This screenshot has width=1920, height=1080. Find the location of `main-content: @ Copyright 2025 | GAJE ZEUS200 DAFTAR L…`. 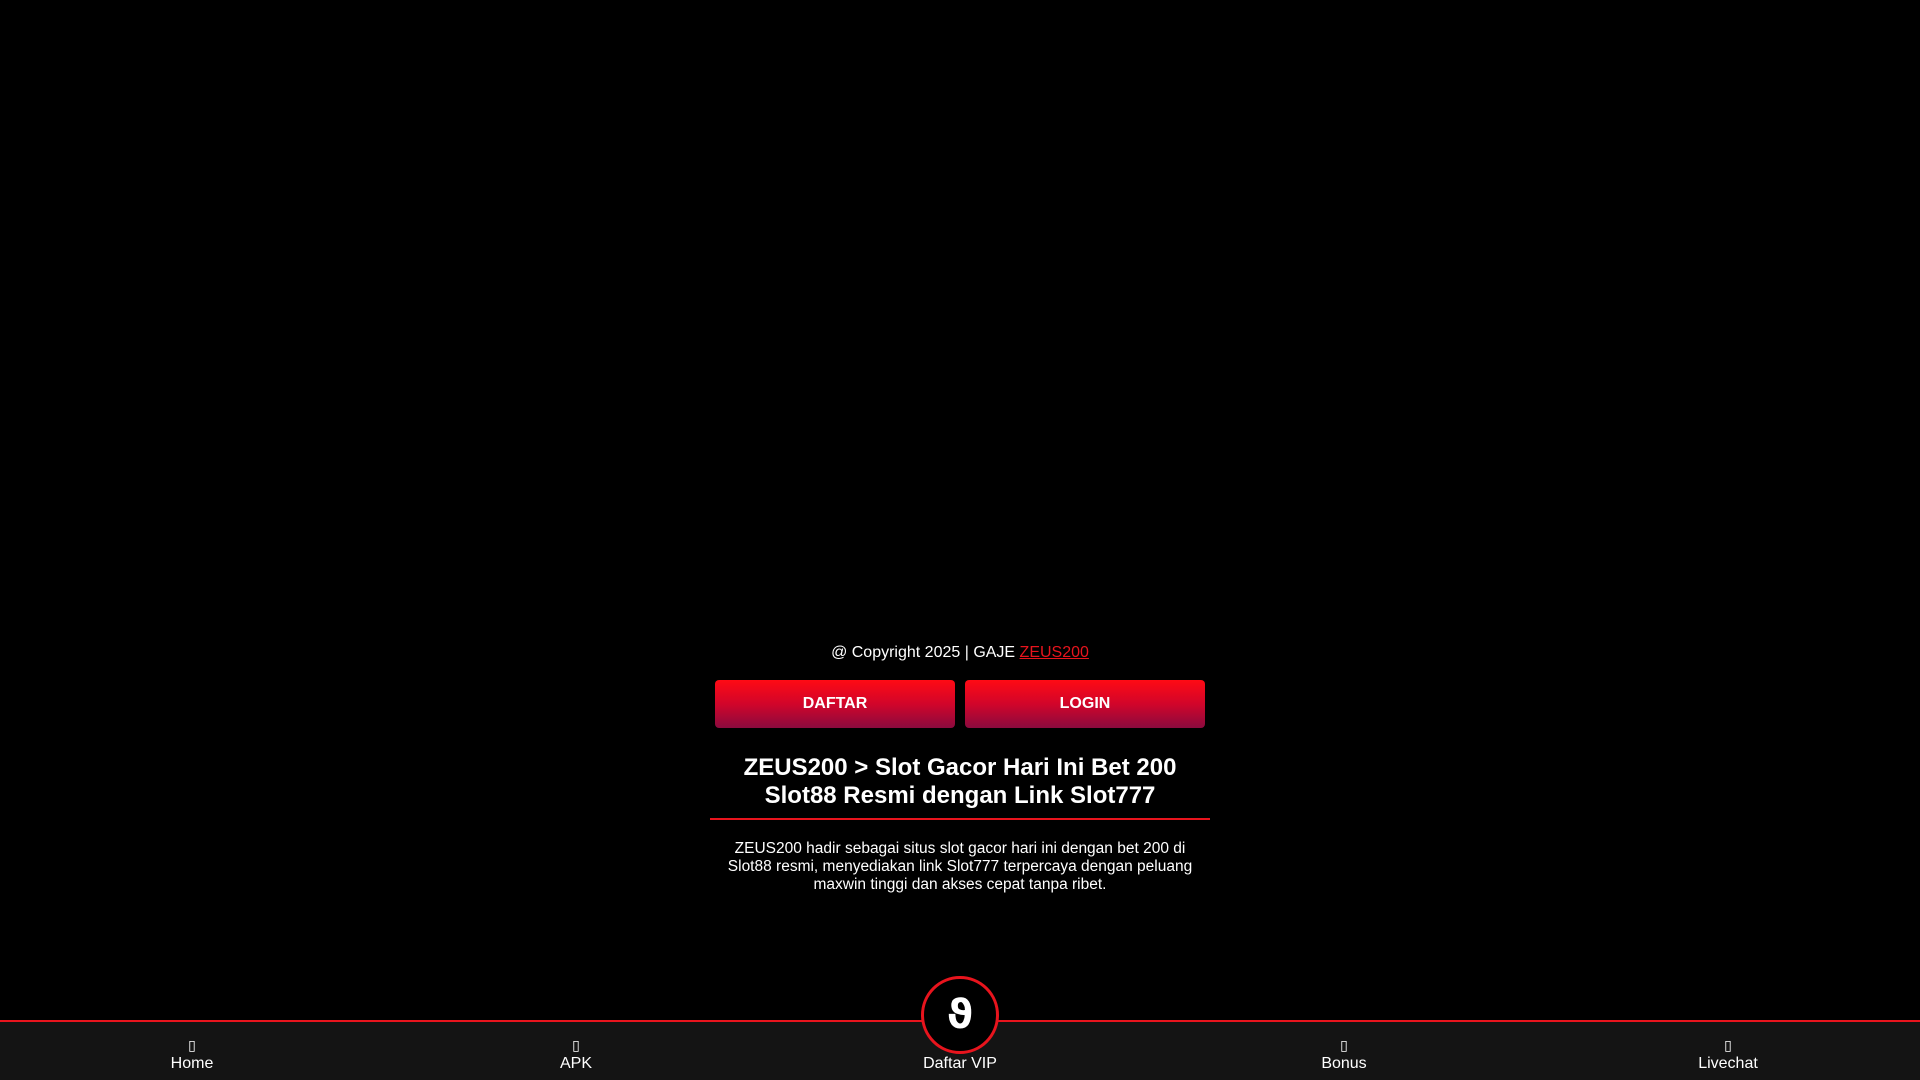

main-content: @ Copyright 2025 | GAJE ZEUS200 DAFTAR L… is located at coordinates (960, 767).